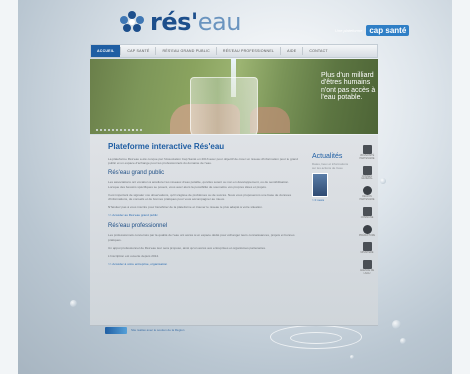  I want to click on partner-caption: COMMUNE, so click(367, 217).